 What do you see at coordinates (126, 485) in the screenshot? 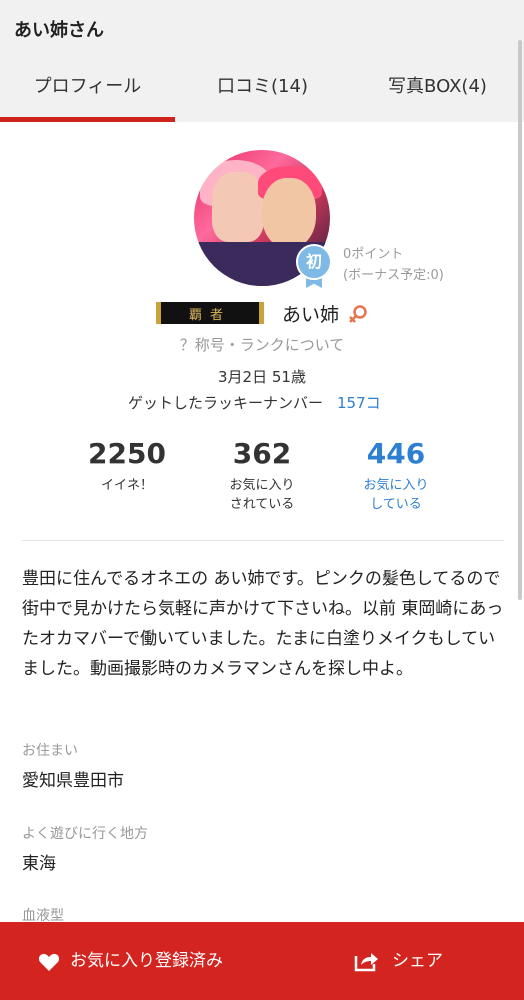
I see `stat-label: イイネ！` at bounding box center [126, 485].